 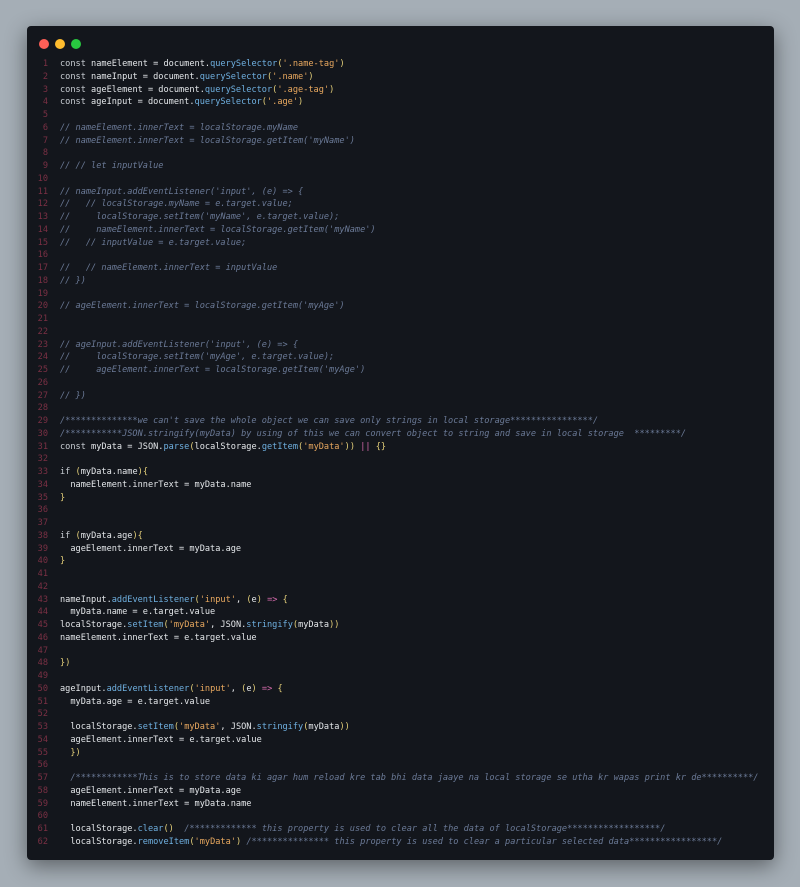 What do you see at coordinates (42, 790) in the screenshot?
I see `line-number: 58` at bounding box center [42, 790].